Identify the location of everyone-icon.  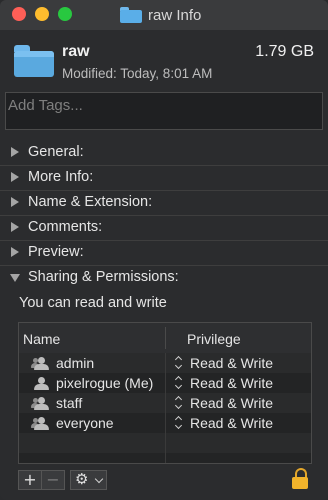
(41, 423).